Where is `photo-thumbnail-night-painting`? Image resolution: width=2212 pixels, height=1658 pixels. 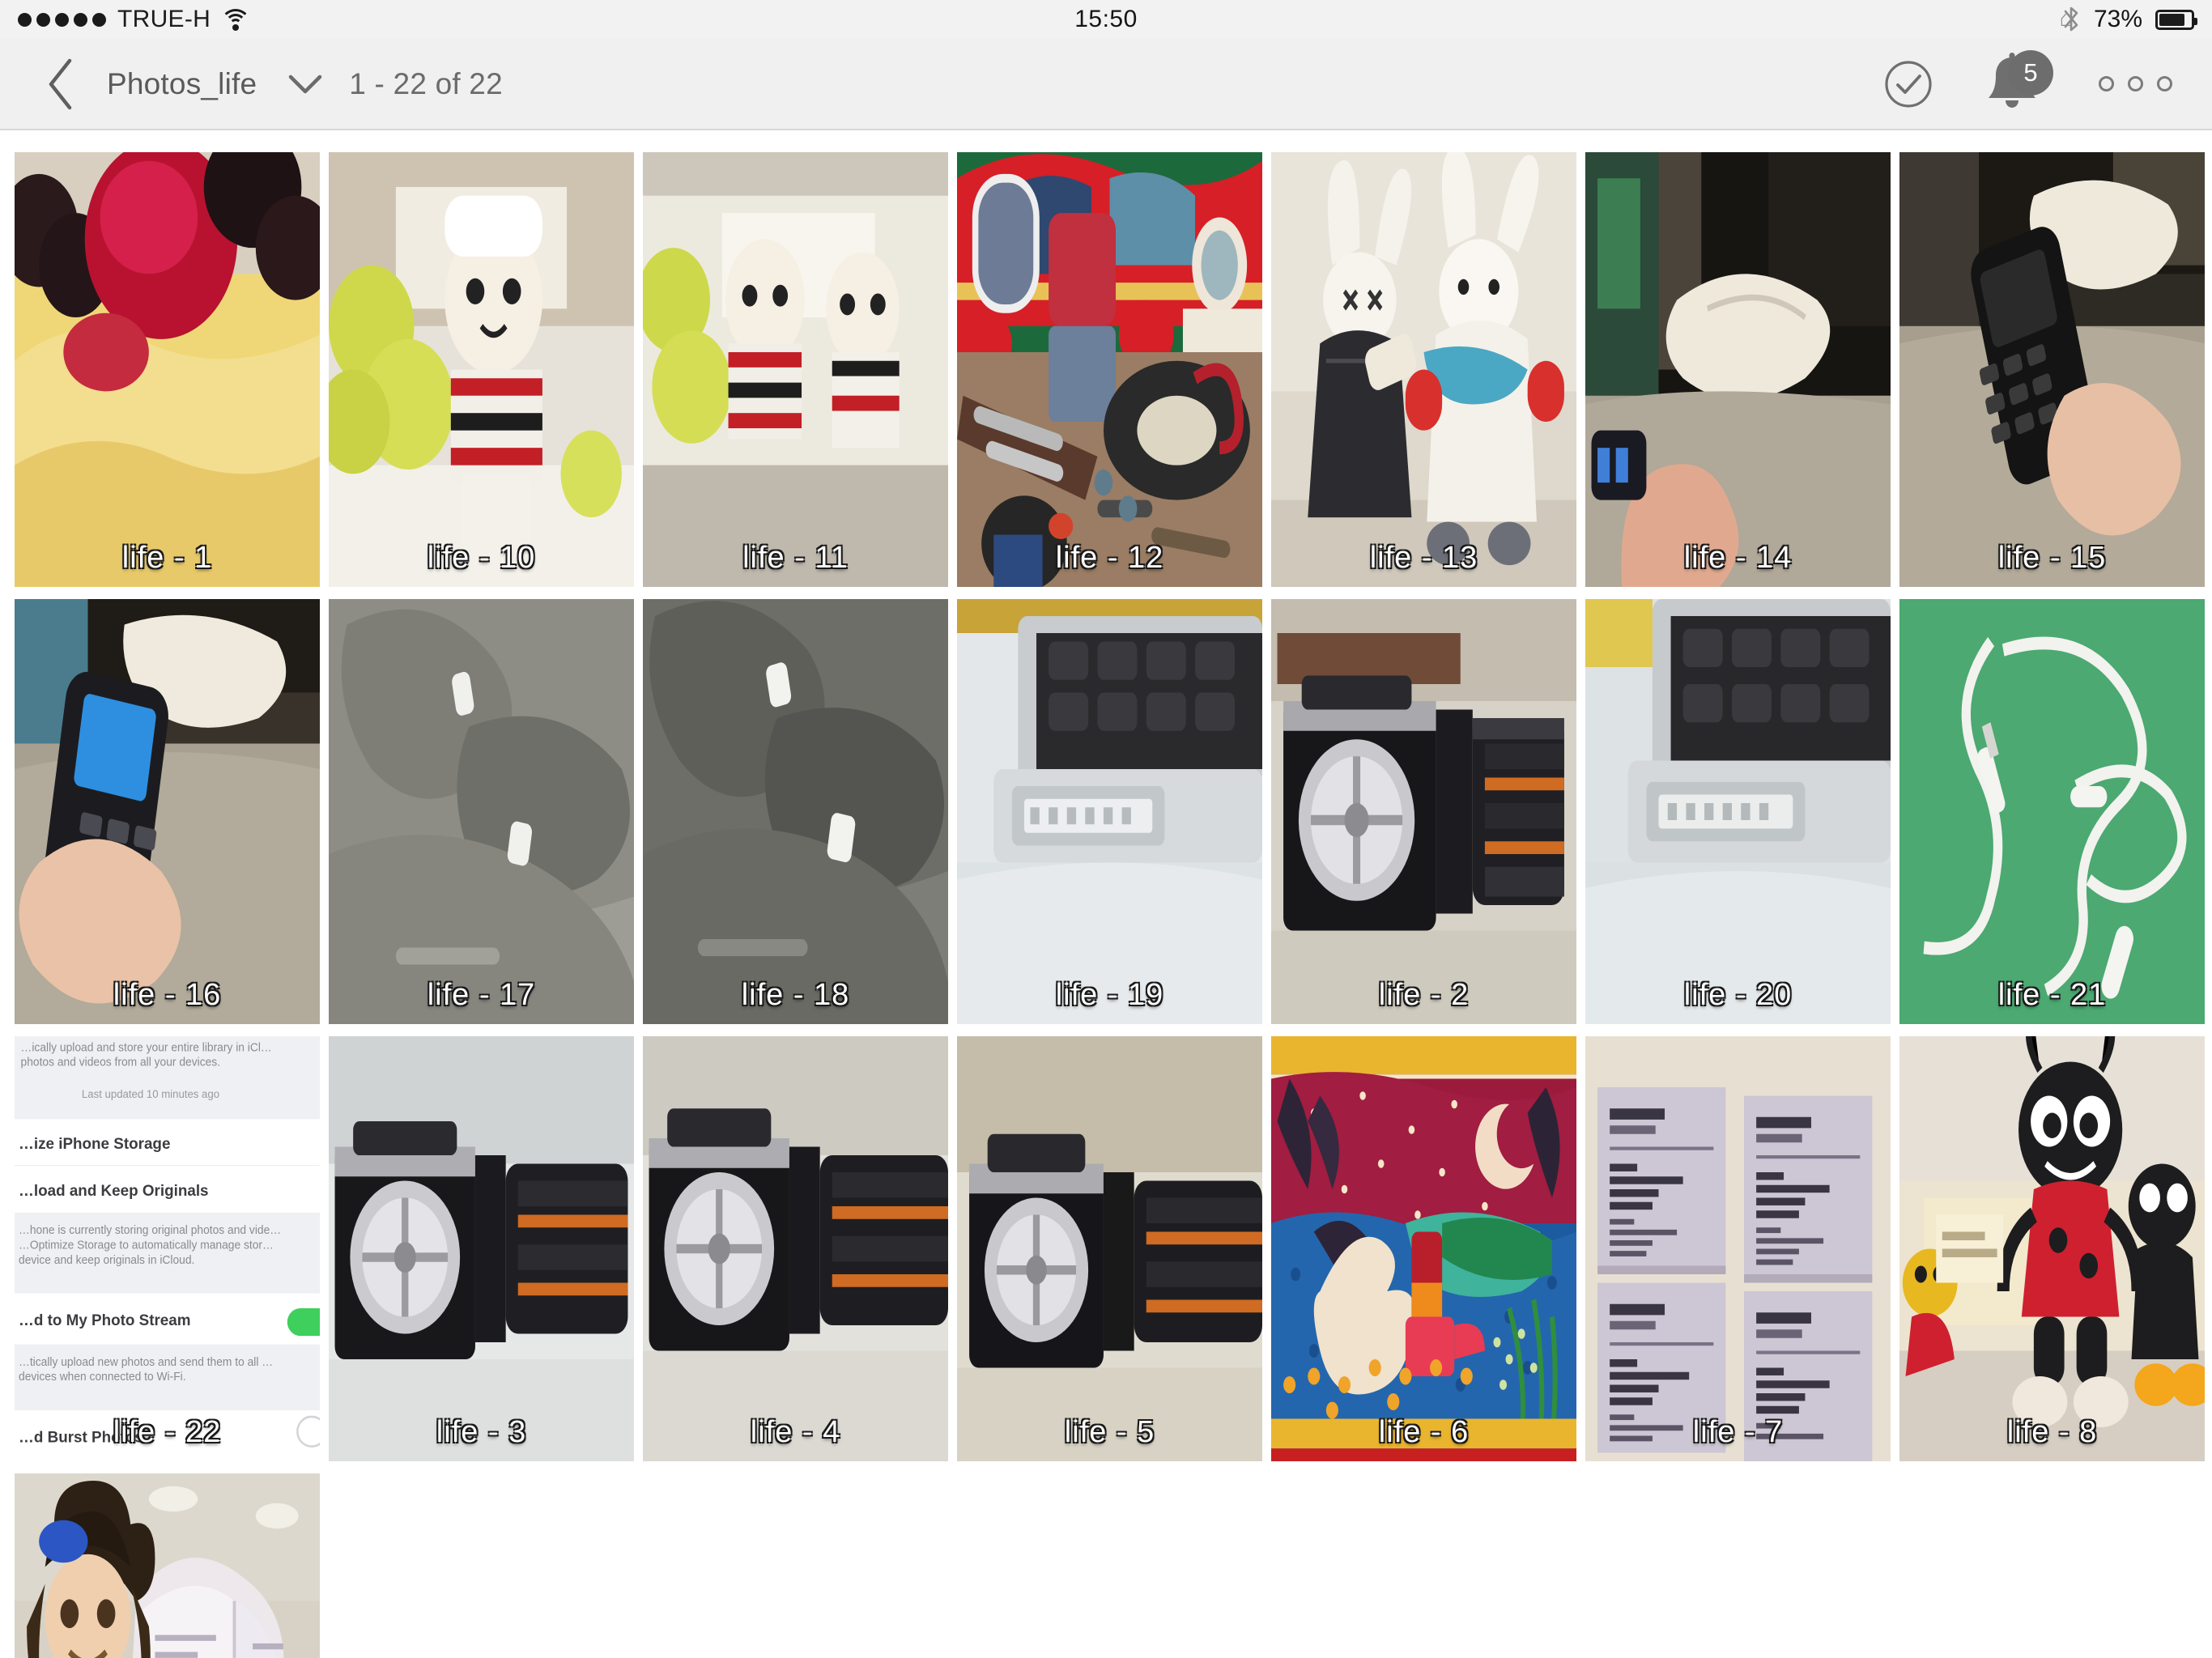
photo-thumbnail-night-painting is located at coordinates (1423, 1248).